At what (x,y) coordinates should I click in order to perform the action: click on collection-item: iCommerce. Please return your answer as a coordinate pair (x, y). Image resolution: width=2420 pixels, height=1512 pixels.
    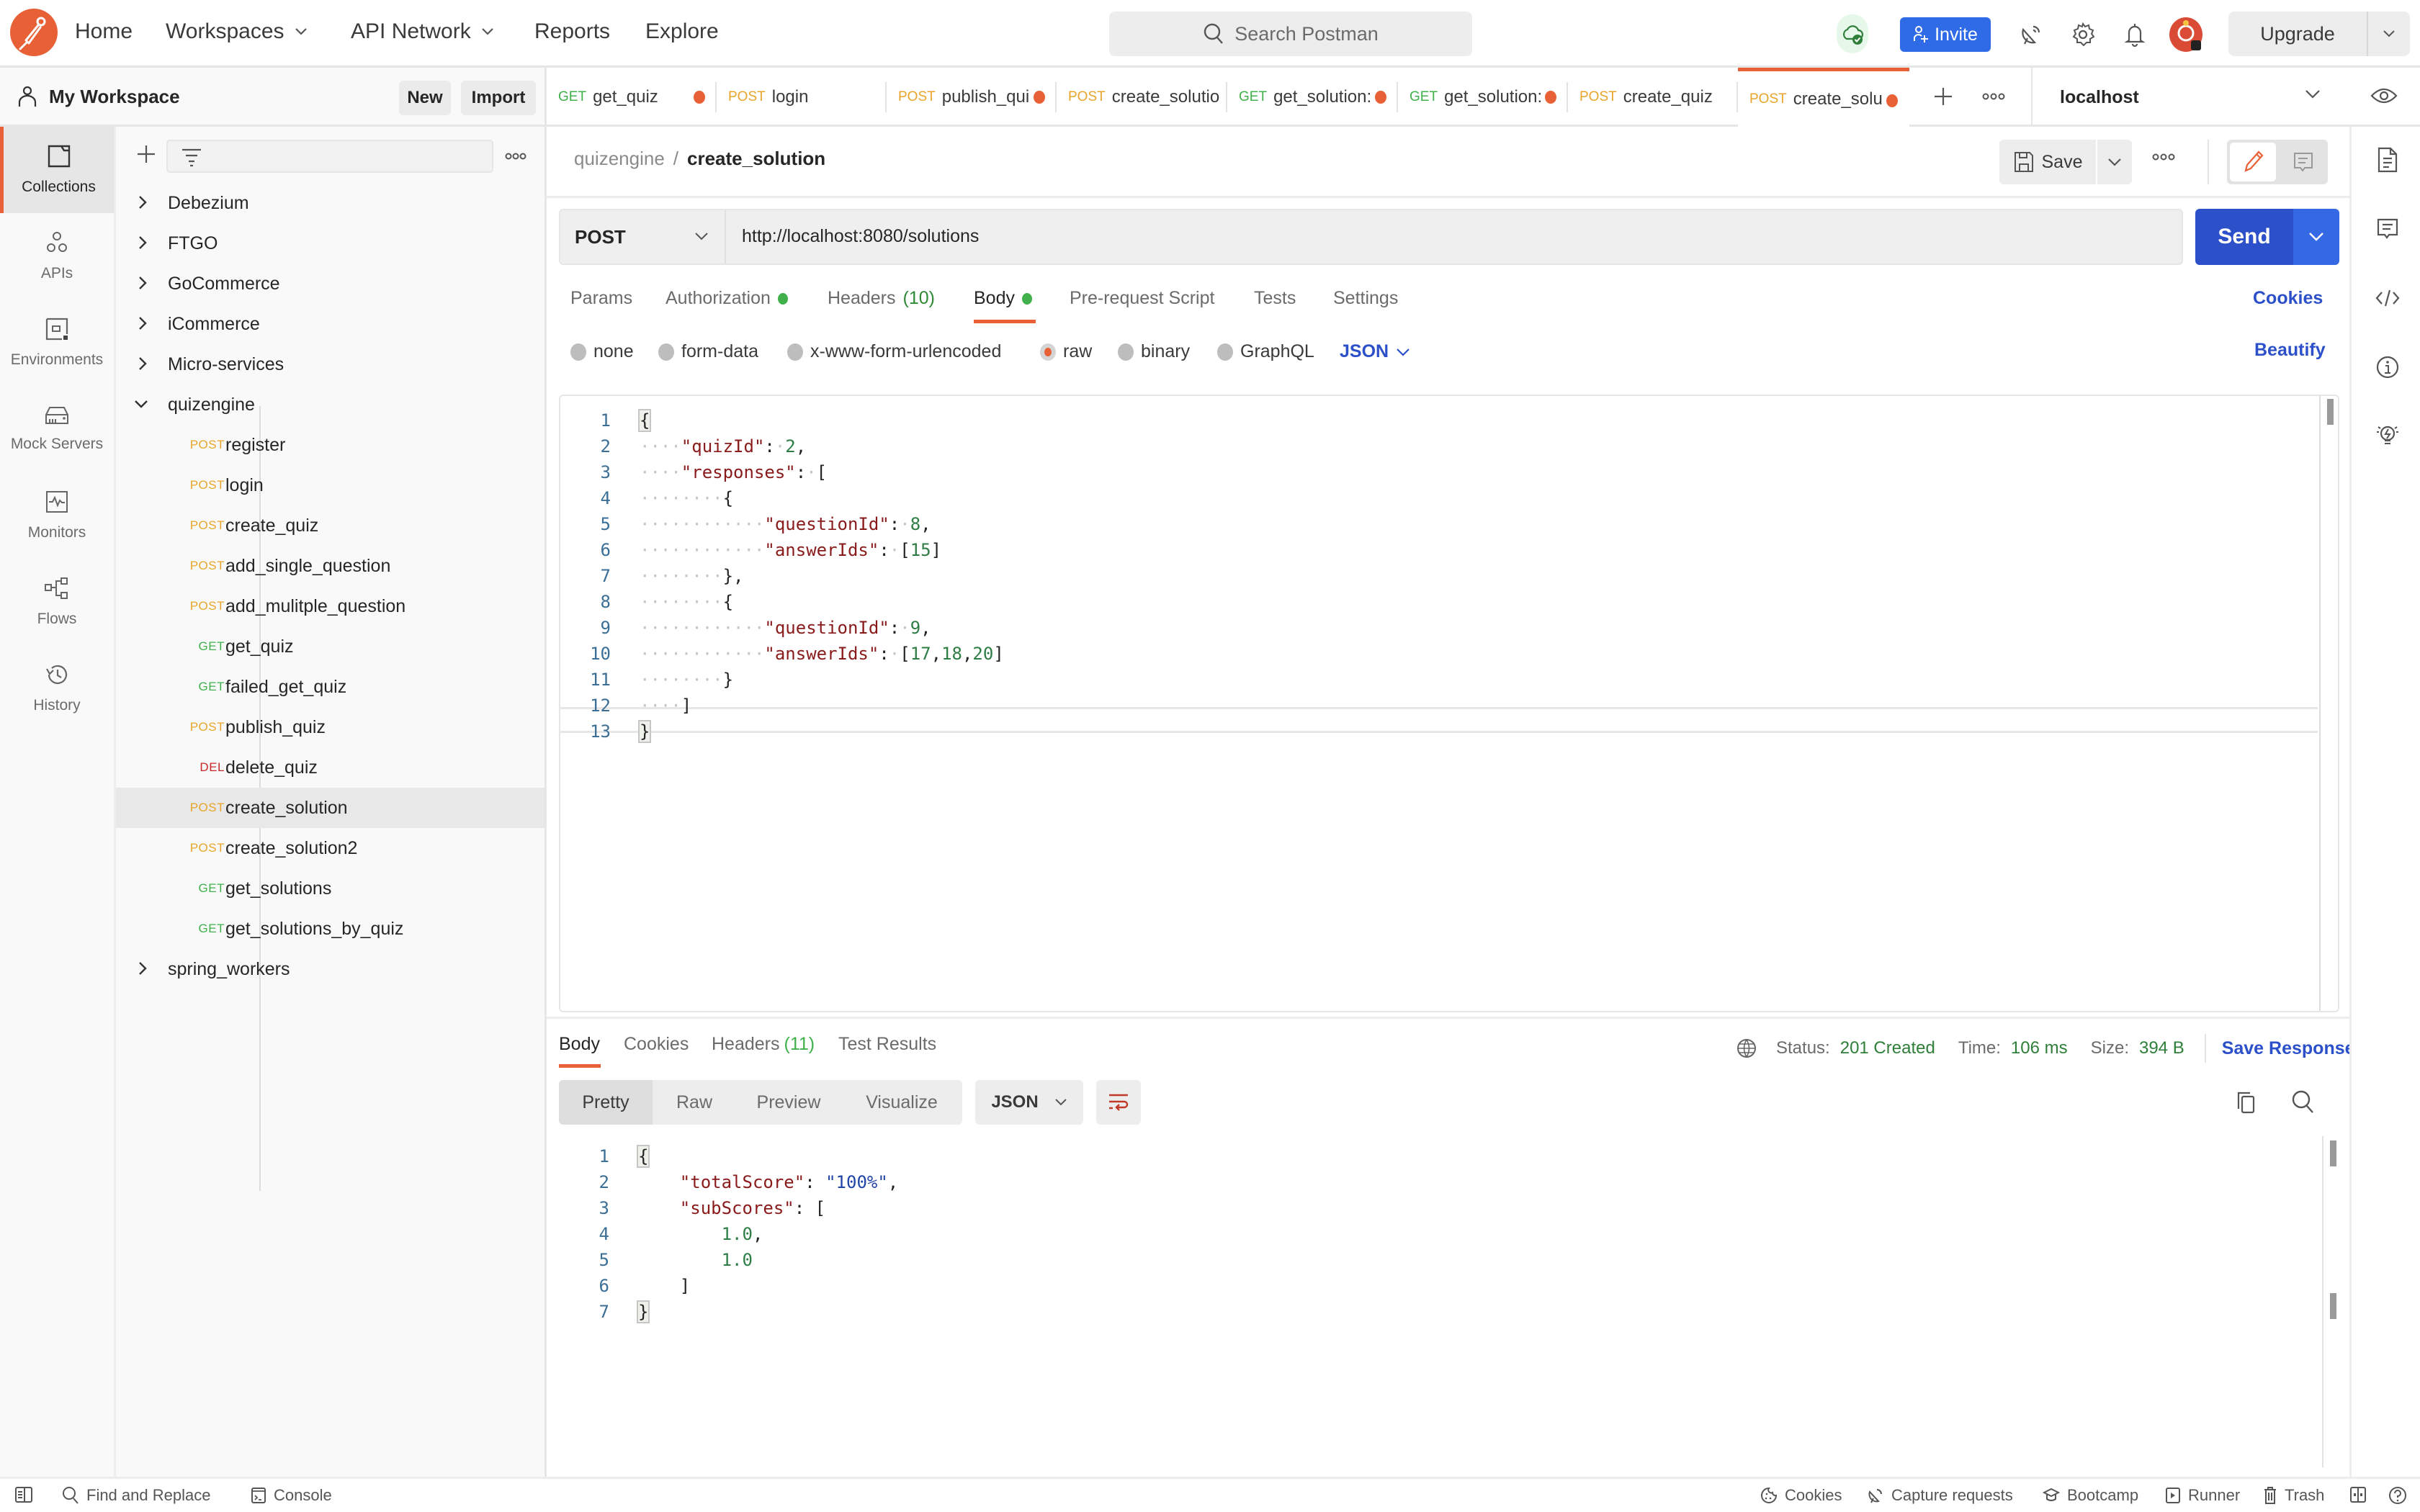
    Looking at the image, I should click on (330, 324).